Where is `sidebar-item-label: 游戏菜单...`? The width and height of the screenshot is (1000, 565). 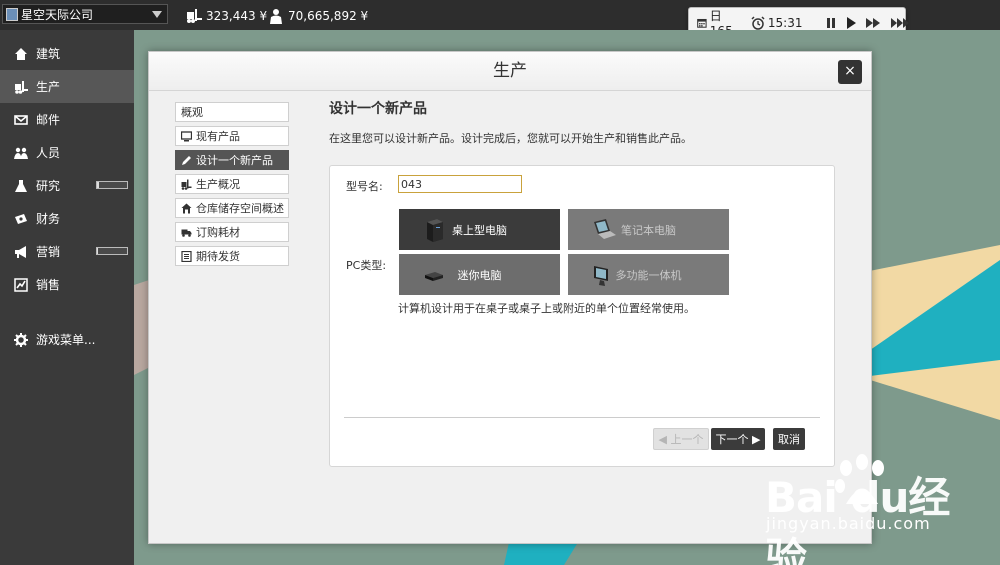
sidebar-item-label: 游戏菜单... is located at coordinates (66, 340).